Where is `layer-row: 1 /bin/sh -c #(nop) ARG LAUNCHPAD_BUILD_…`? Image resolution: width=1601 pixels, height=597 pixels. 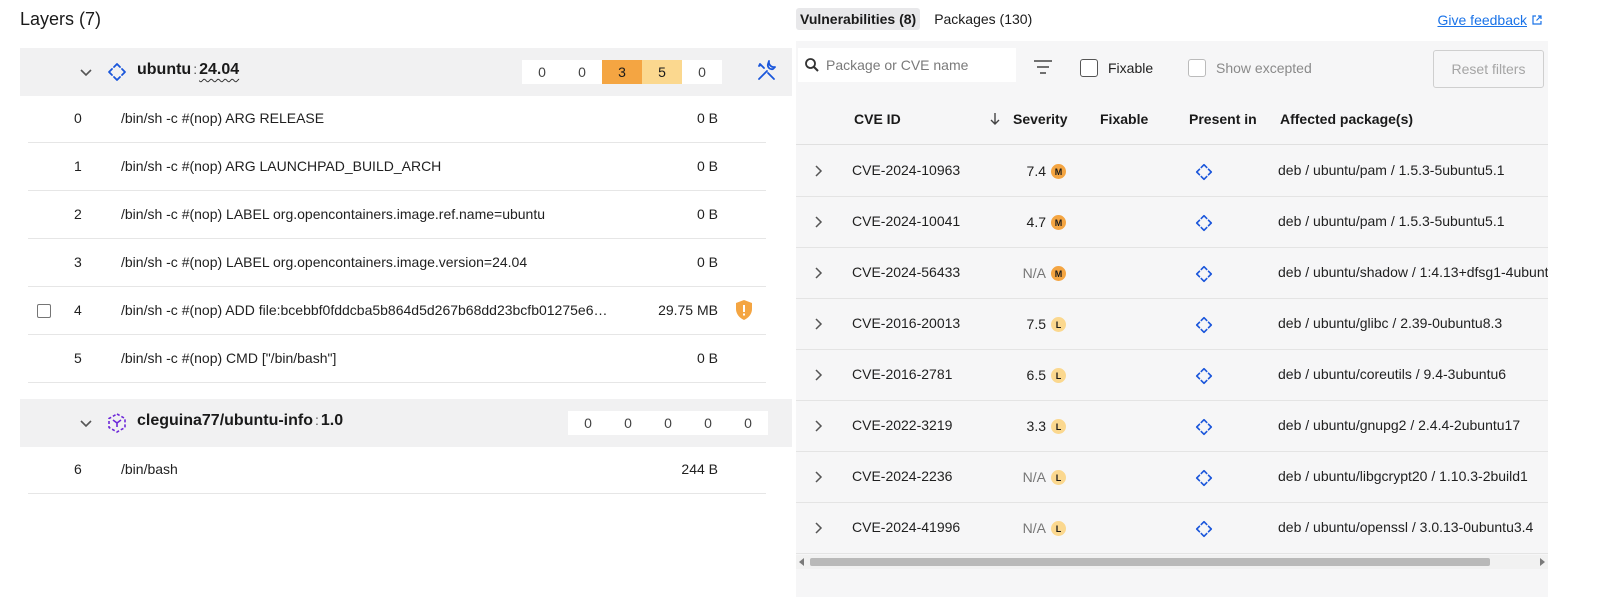 layer-row: 1 /bin/sh -c #(nop) ARG LAUNCHPAD_BUILD_… is located at coordinates (397, 167).